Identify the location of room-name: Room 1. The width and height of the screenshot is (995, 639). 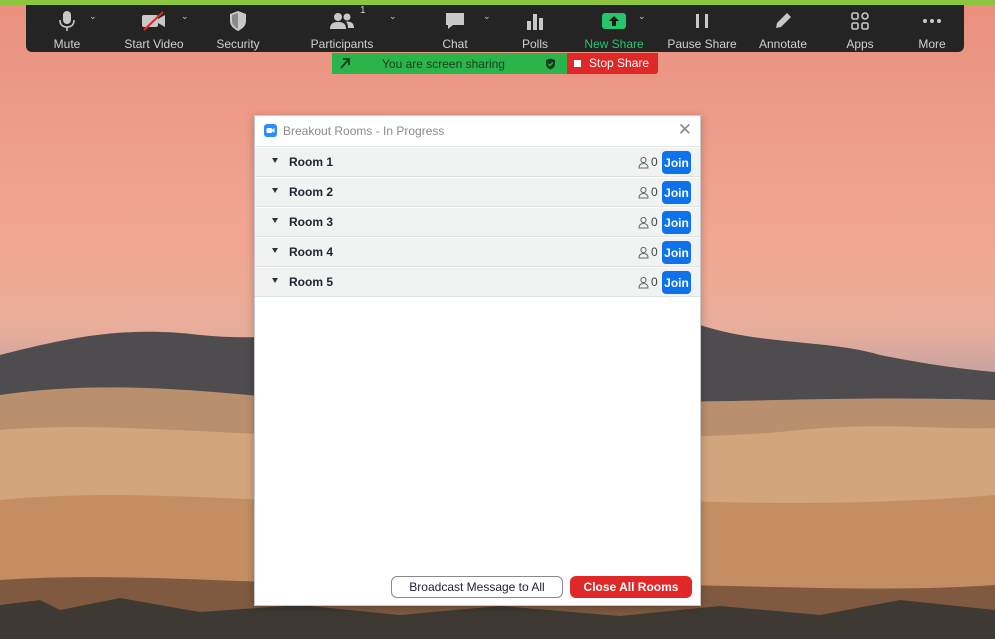
(311, 162).